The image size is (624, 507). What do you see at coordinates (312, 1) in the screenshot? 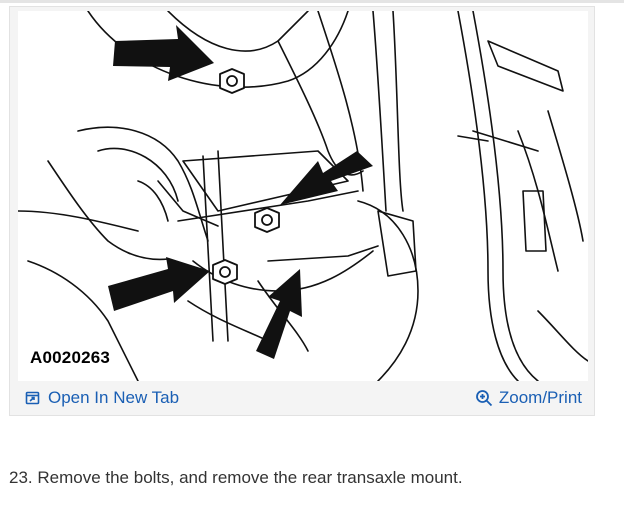
I see `top-divider` at bounding box center [312, 1].